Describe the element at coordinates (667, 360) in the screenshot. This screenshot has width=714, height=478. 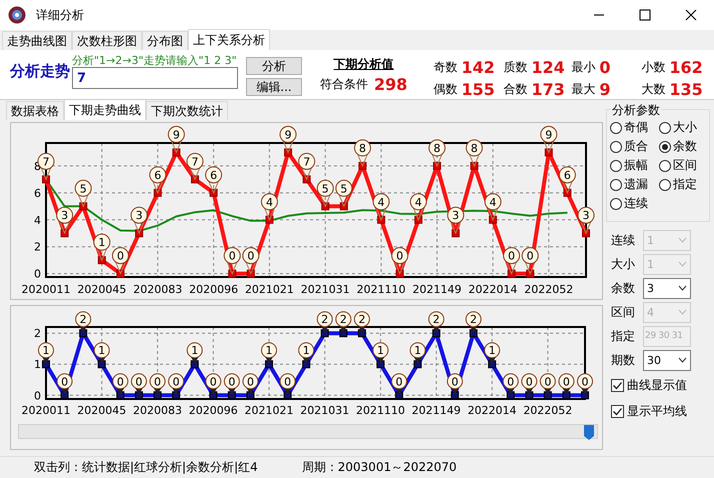
I see `dropdown: 30` at that location.